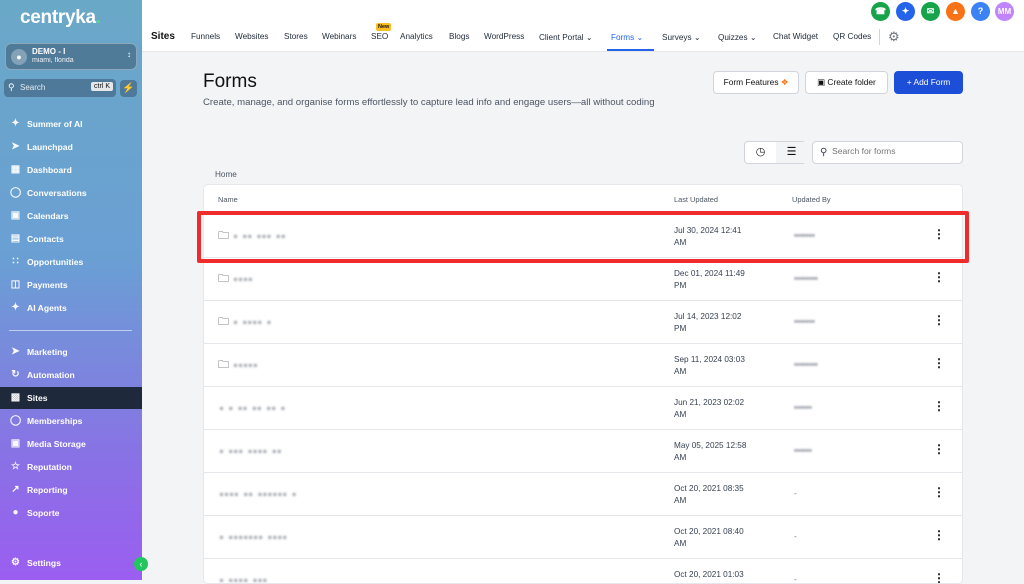  I want to click on tab-analytics: Analytics, so click(416, 36).